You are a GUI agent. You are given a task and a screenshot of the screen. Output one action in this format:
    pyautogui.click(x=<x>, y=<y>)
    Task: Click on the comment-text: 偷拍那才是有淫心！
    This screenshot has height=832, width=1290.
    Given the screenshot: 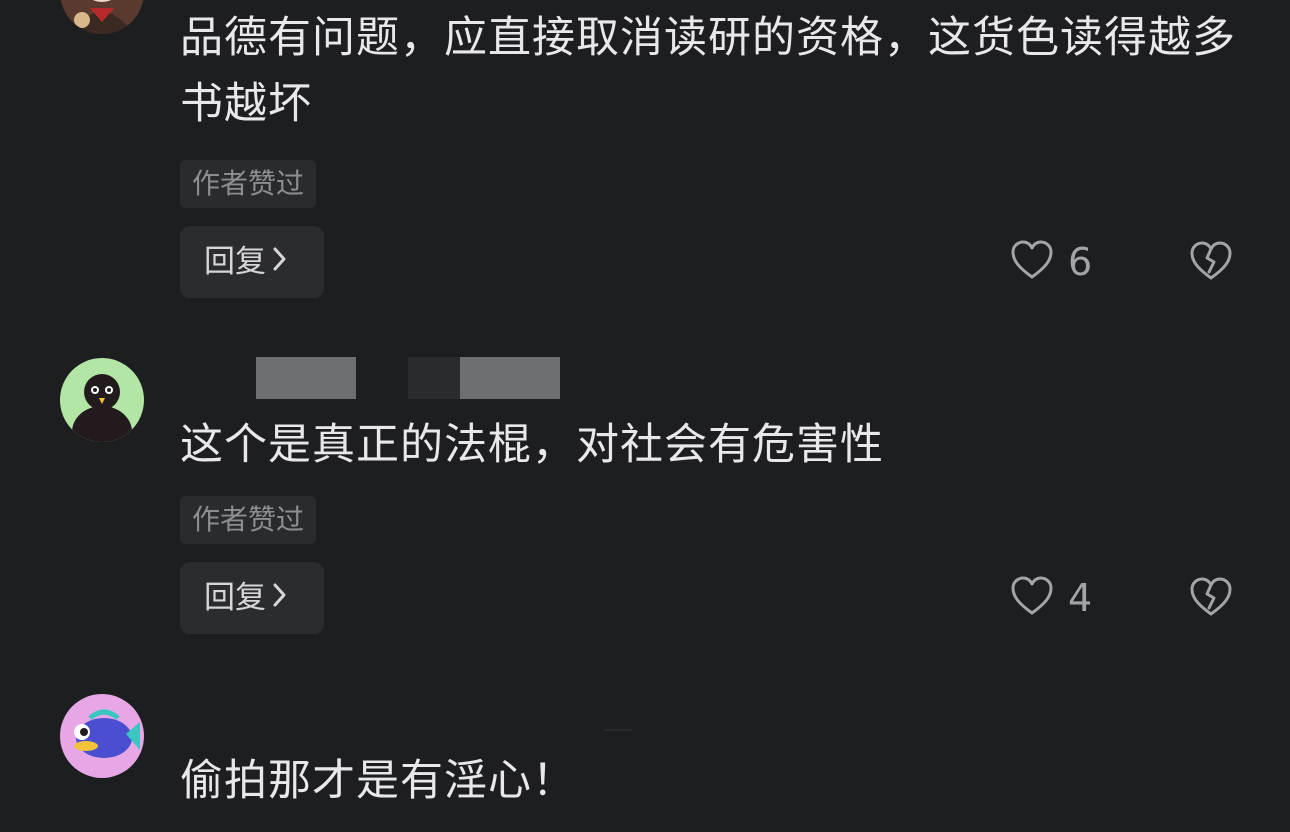 What is the action you would take?
    pyautogui.click(x=378, y=781)
    